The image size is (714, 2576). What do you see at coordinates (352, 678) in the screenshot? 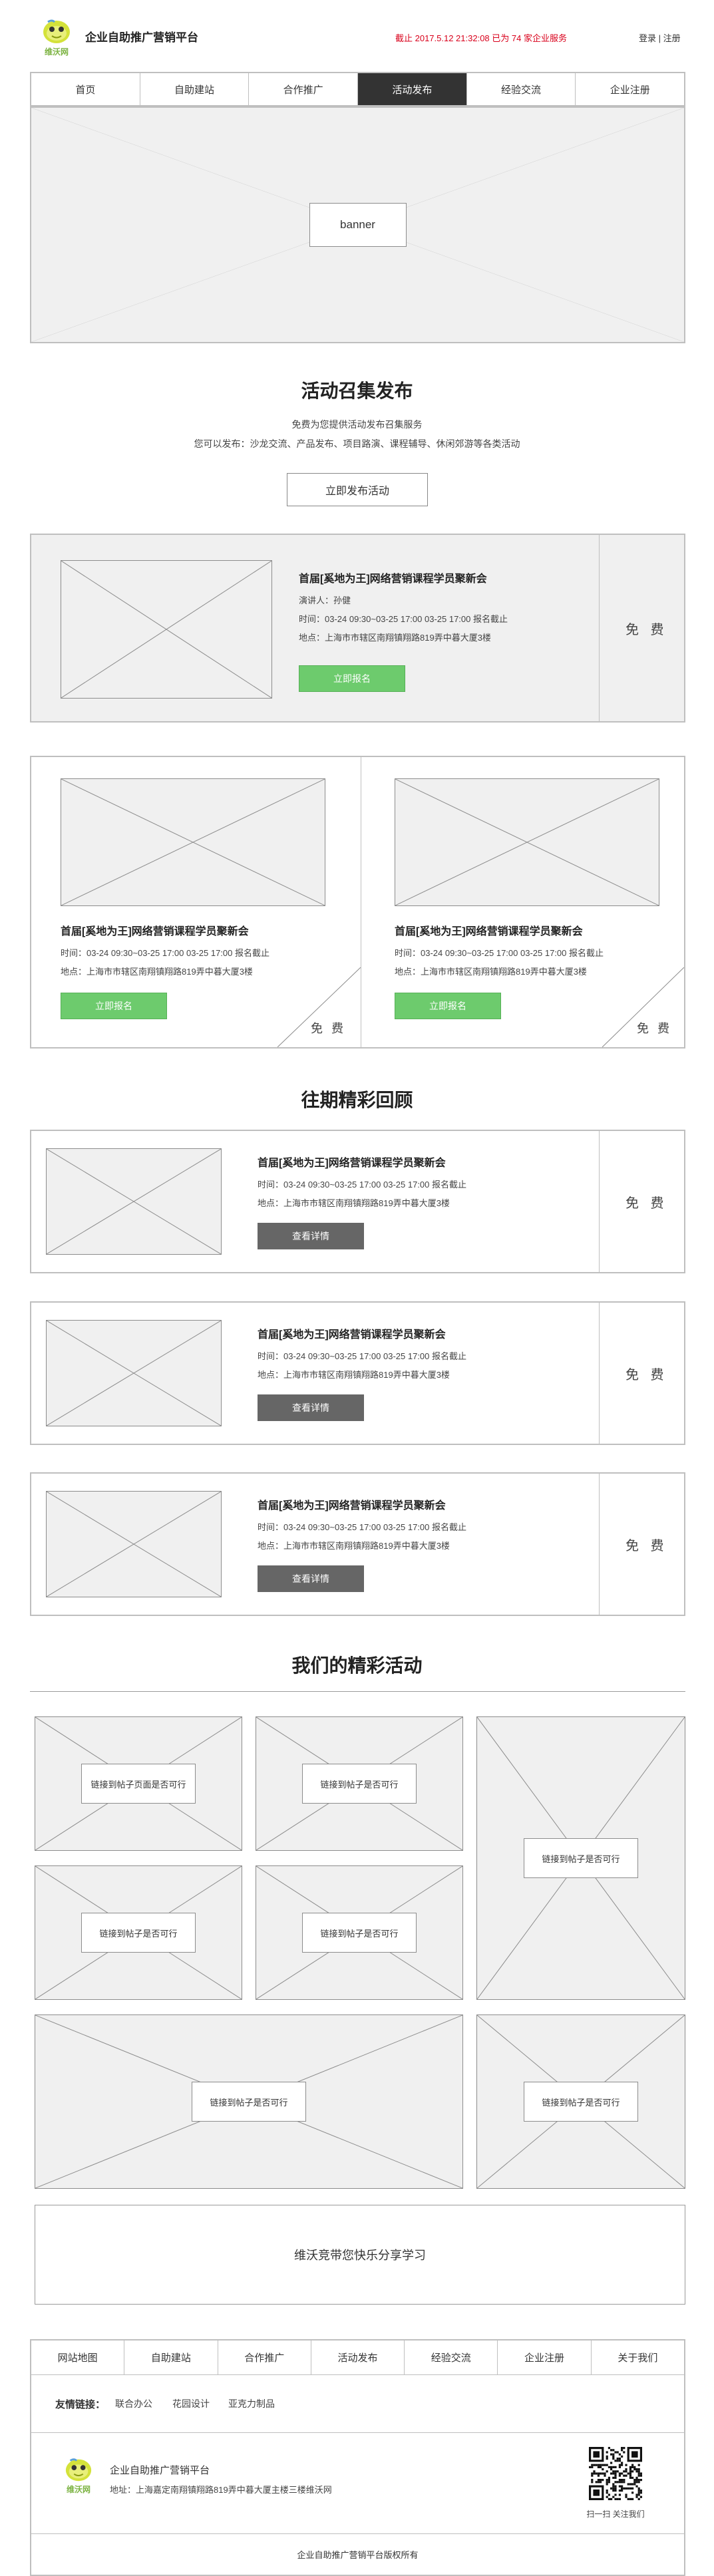
I see `featured-signup-button: 立即报名` at bounding box center [352, 678].